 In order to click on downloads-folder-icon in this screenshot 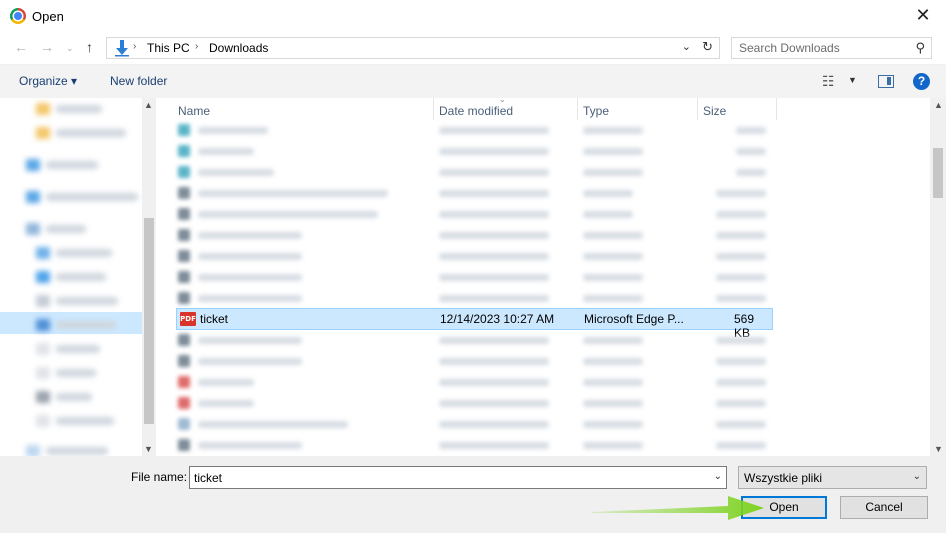, I will do `click(122, 48)`.